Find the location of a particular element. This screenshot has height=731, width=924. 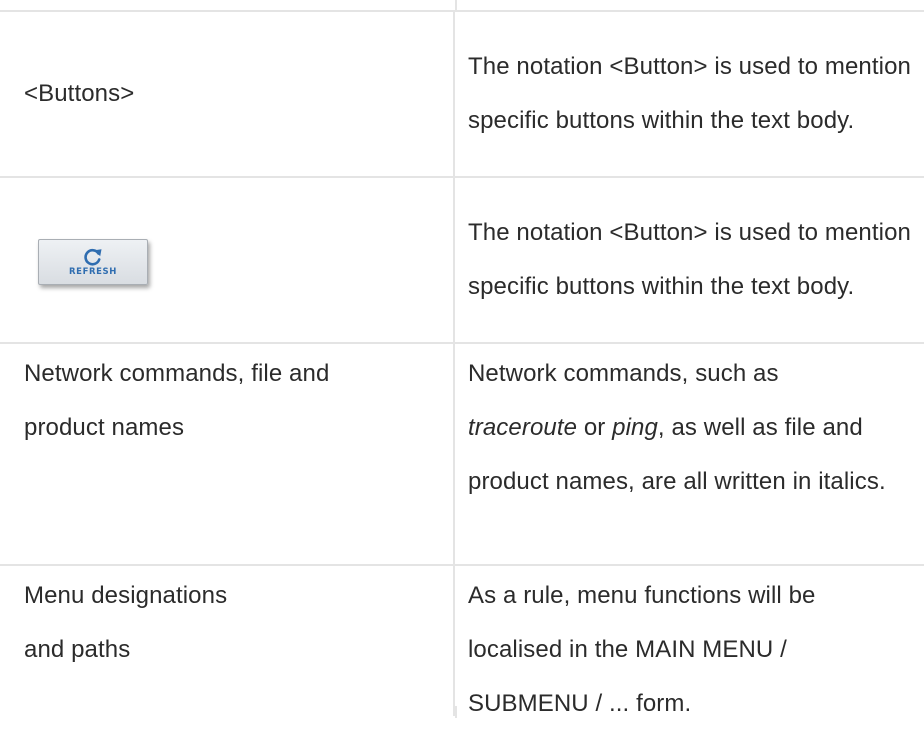

refresh-icon is located at coordinates (93, 257).